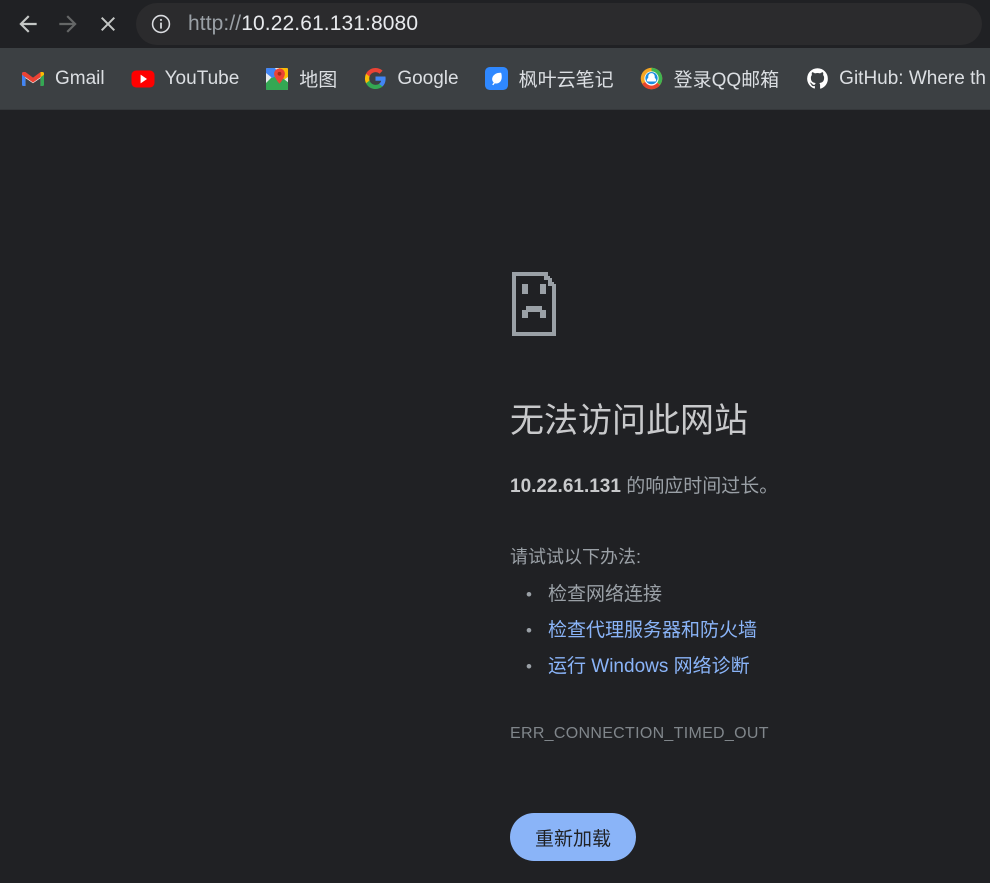 Image resolution: width=990 pixels, height=883 pixels. Describe the element at coordinates (277, 79) in the screenshot. I see `google-maps-icon` at that location.